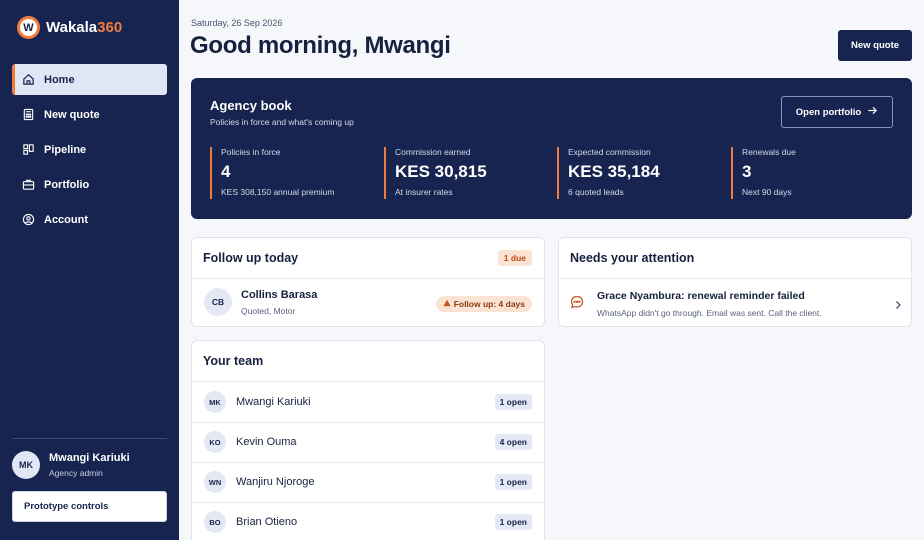  What do you see at coordinates (66, 219) in the screenshot?
I see `sidebar-item-label: Account` at bounding box center [66, 219].